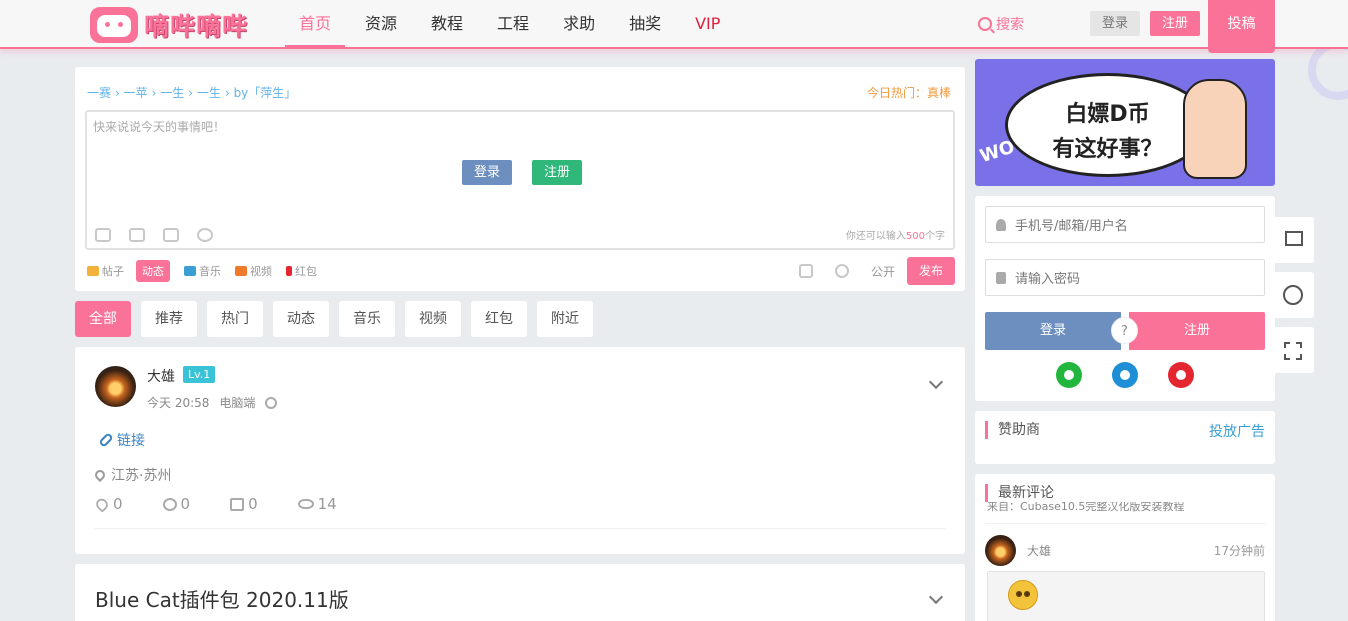 Image resolution: width=1348 pixels, height=621 pixels. Describe the element at coordinates (1053, 331) in the screenshot. I see `login-button: 登录` at that location.